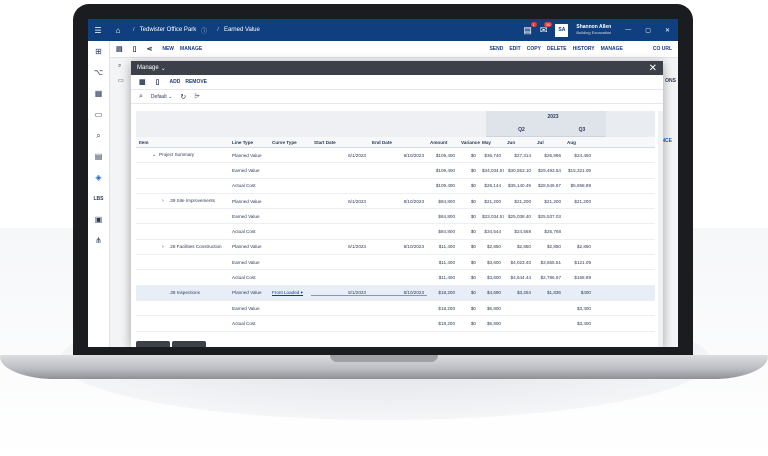 This screenshot has height=456, width=768. I want to click on view-select: Default ⌄, so click(161, 97).